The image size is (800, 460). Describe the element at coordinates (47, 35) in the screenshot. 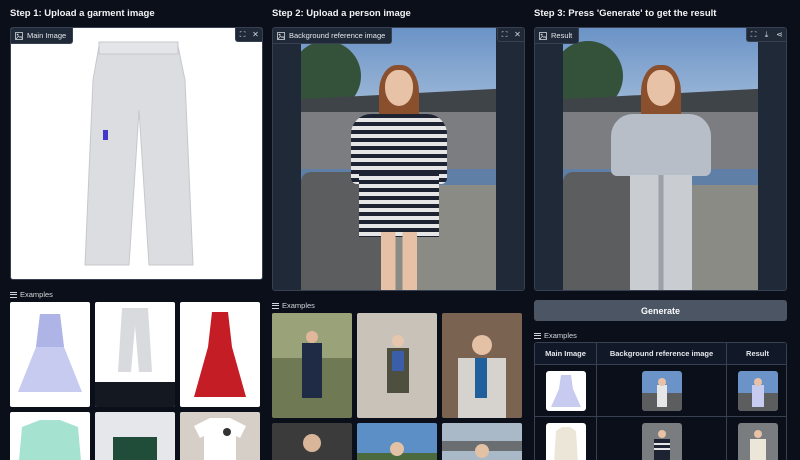

I see `garment-panel-label-text: Main Image` at that location.